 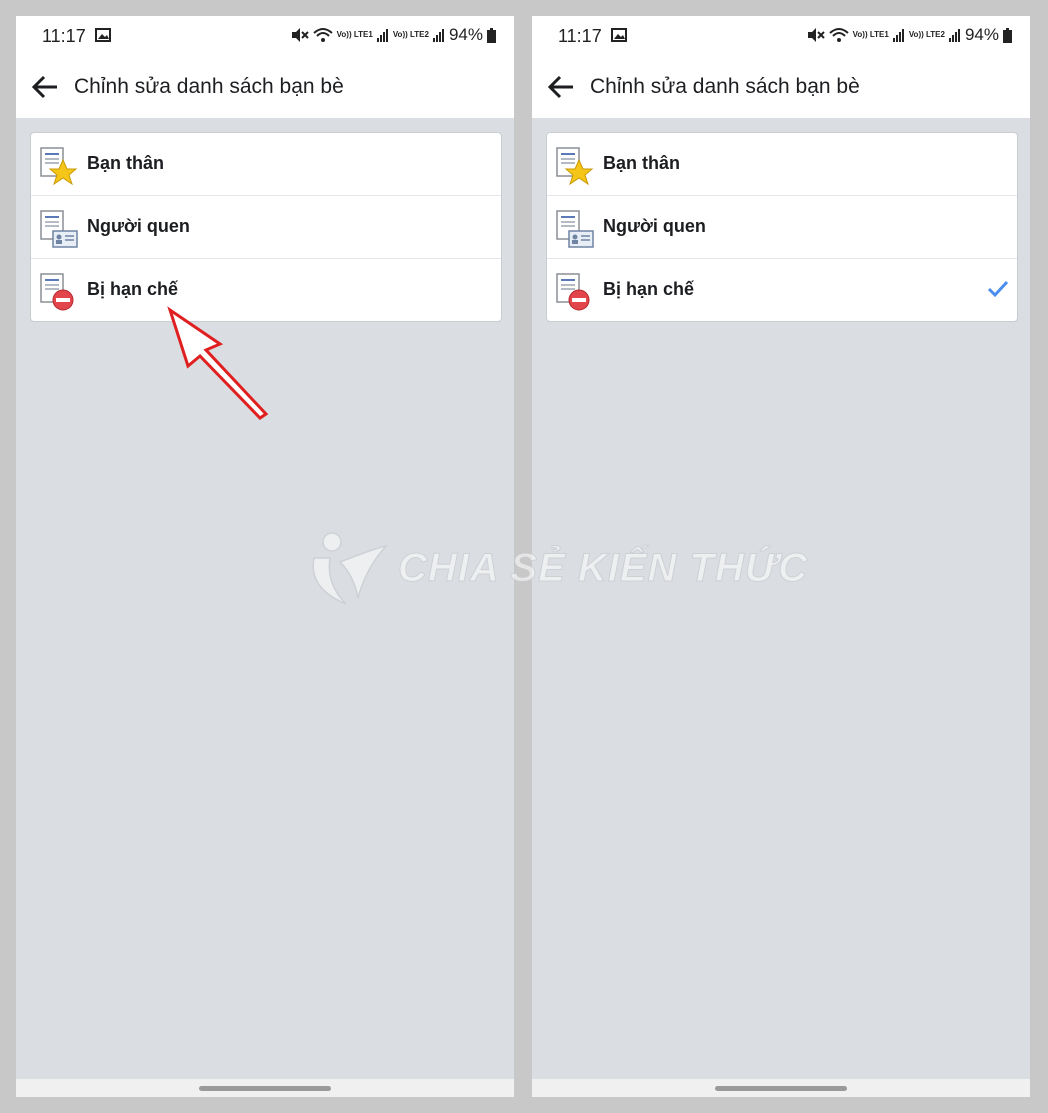 I want to click on watermark-logo-icon, so click(x=350, y=568).